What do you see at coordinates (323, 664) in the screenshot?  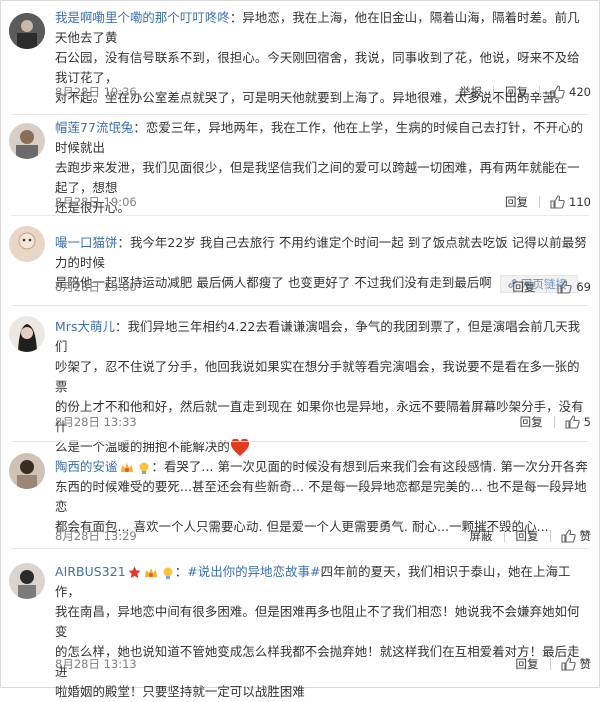 I see `comment-meta: 8月28日 13:13 回复 赞` at bounding box center [323, 664].